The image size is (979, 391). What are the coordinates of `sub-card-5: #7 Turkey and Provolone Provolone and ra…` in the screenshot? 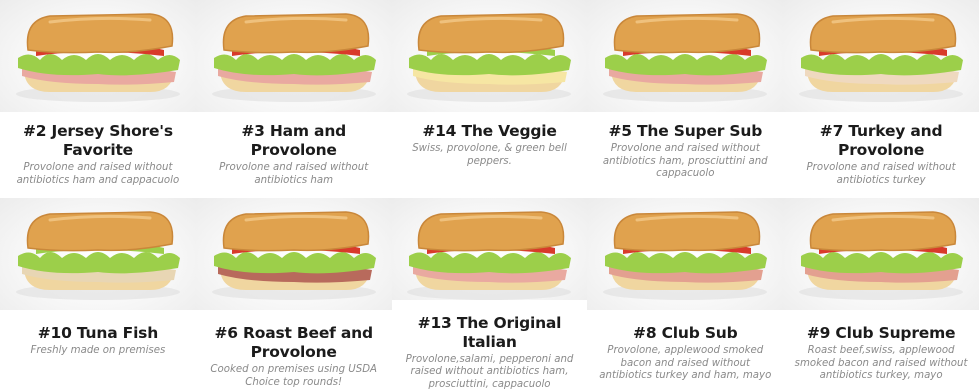 It's located at (881, 98).